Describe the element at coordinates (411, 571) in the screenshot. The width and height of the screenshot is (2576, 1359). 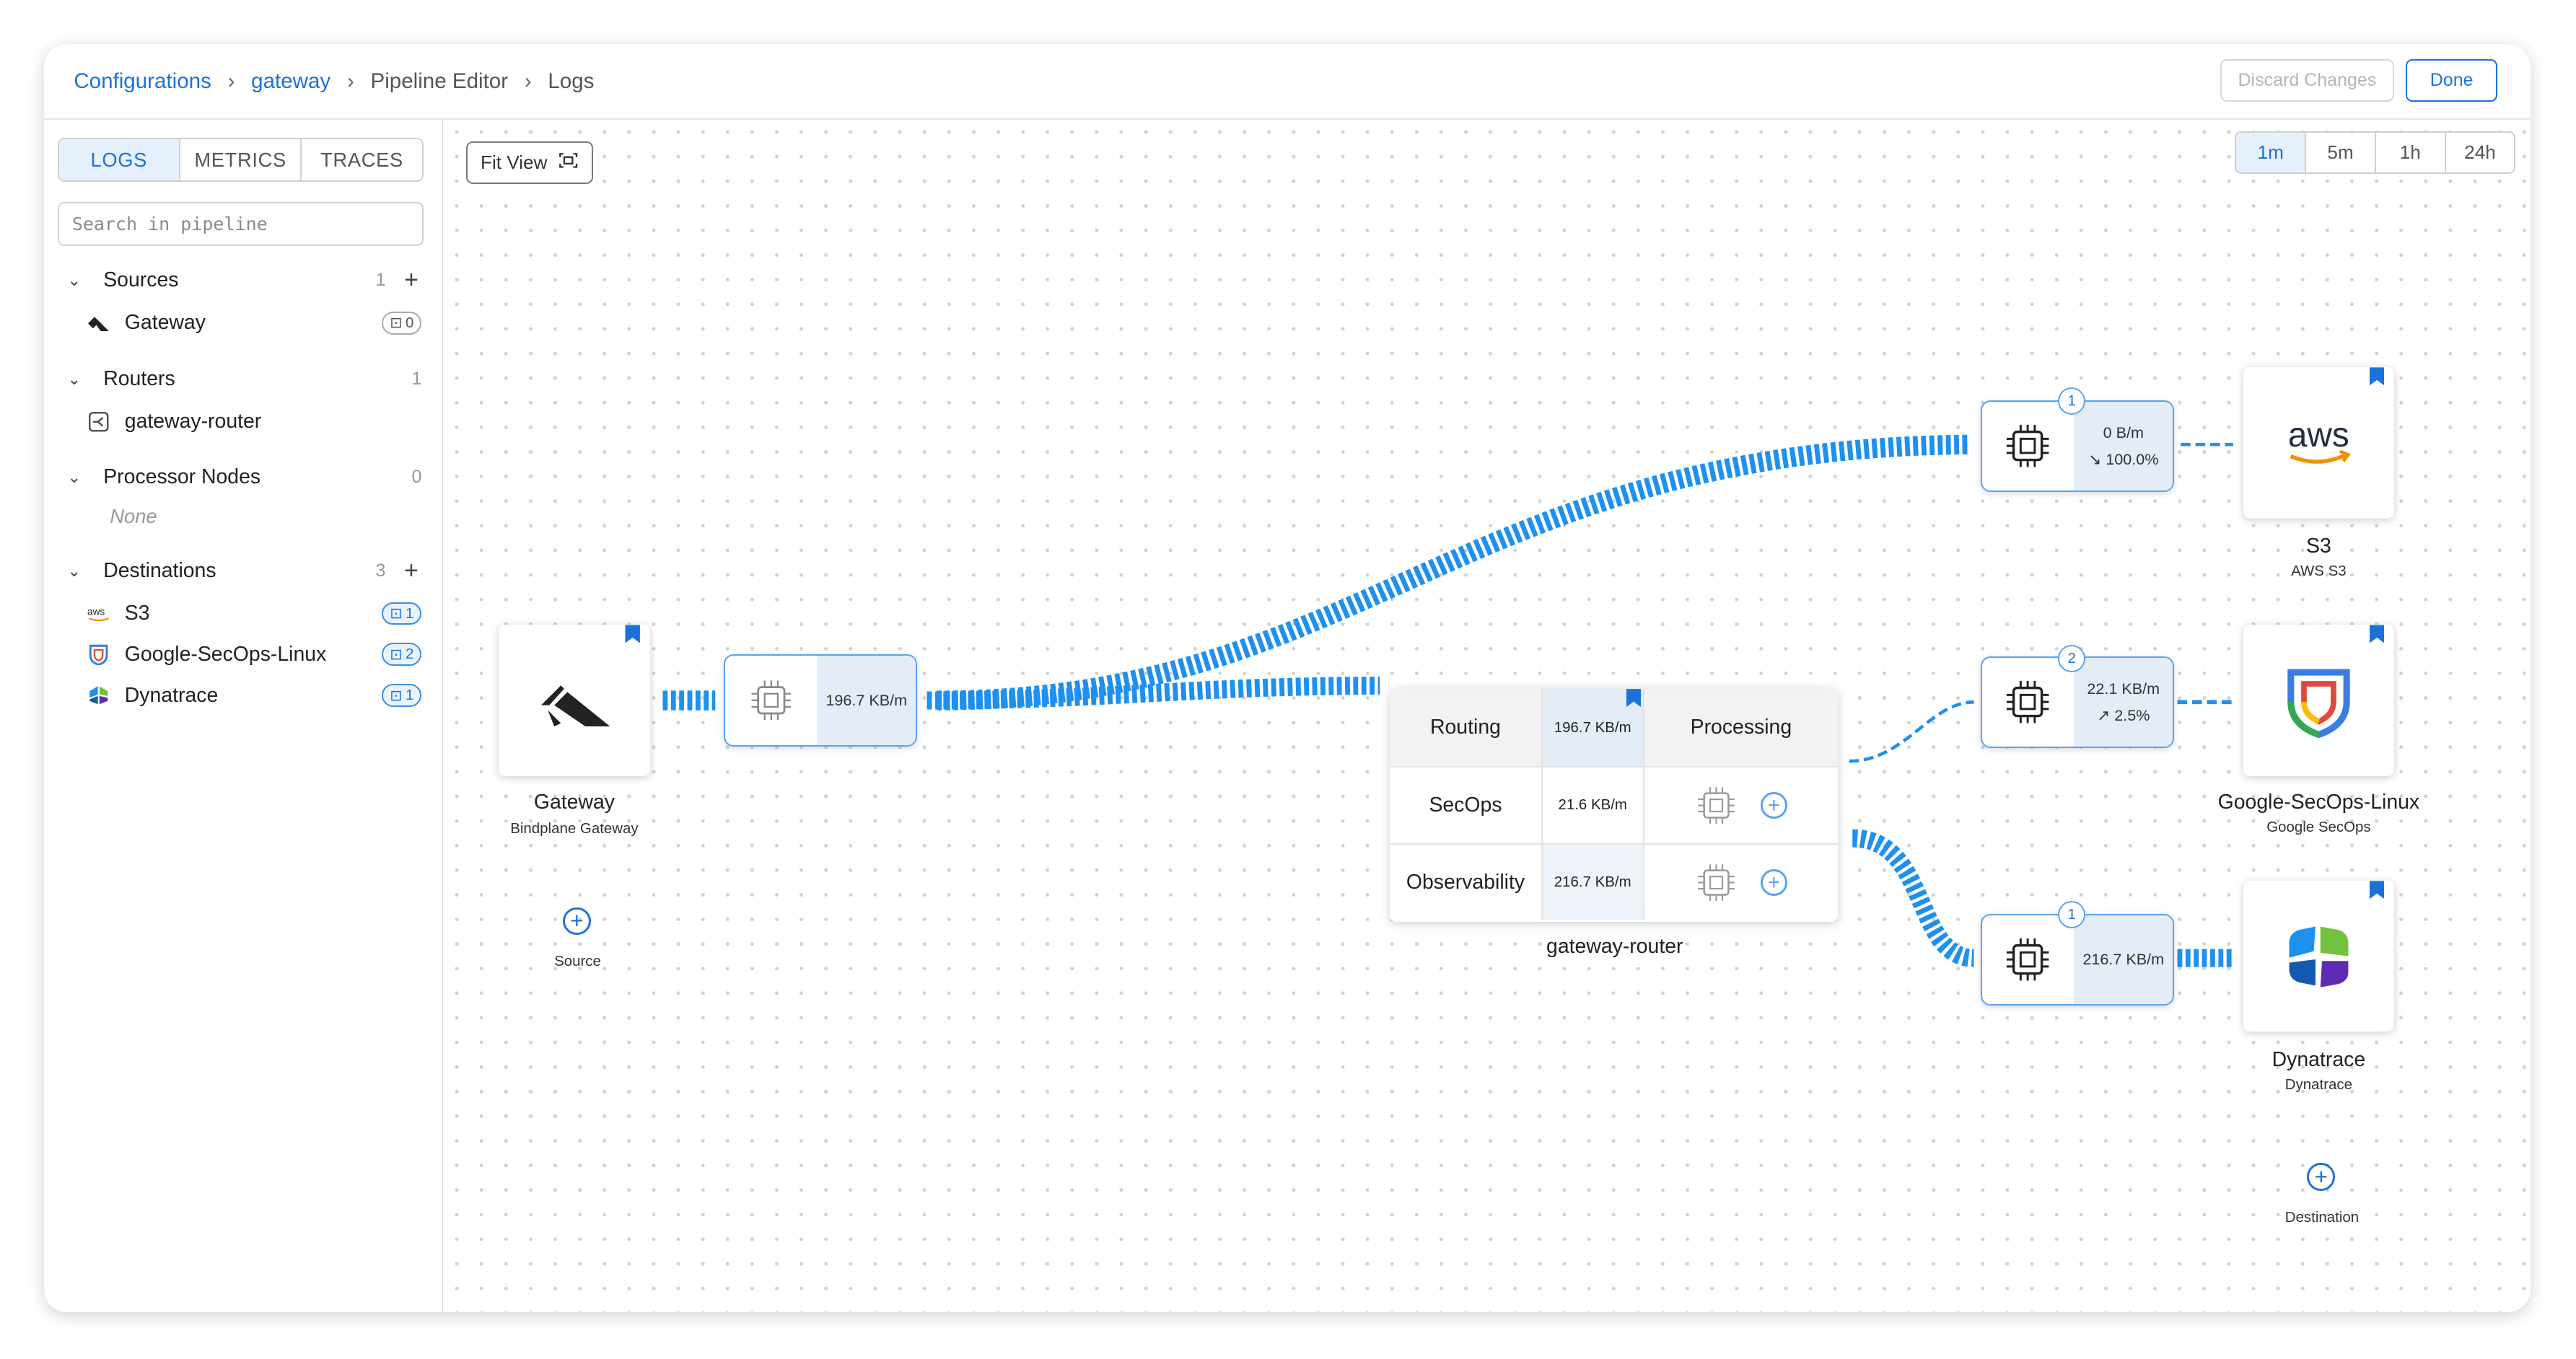
I see `add-destination-plus-icon: +` at that location.